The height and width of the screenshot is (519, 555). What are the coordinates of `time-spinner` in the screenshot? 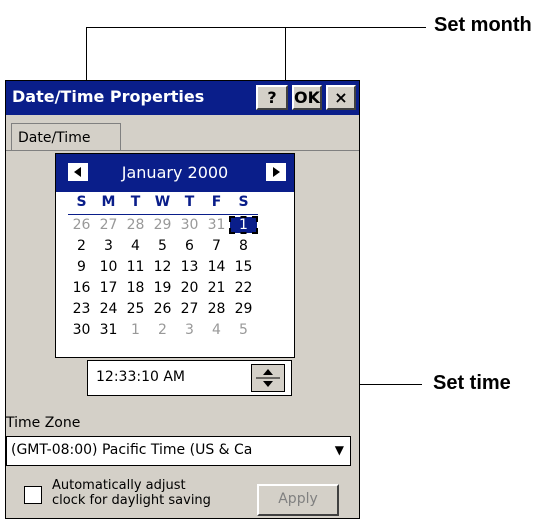 It's located at (268, 378).